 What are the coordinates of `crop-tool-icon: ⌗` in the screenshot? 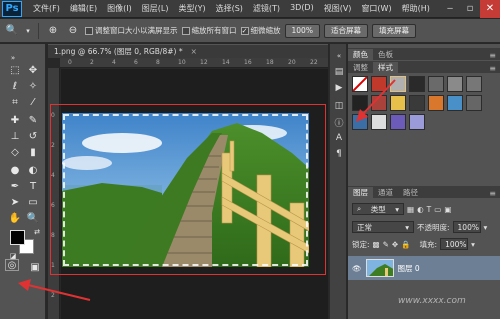 It's located at (15, 102).